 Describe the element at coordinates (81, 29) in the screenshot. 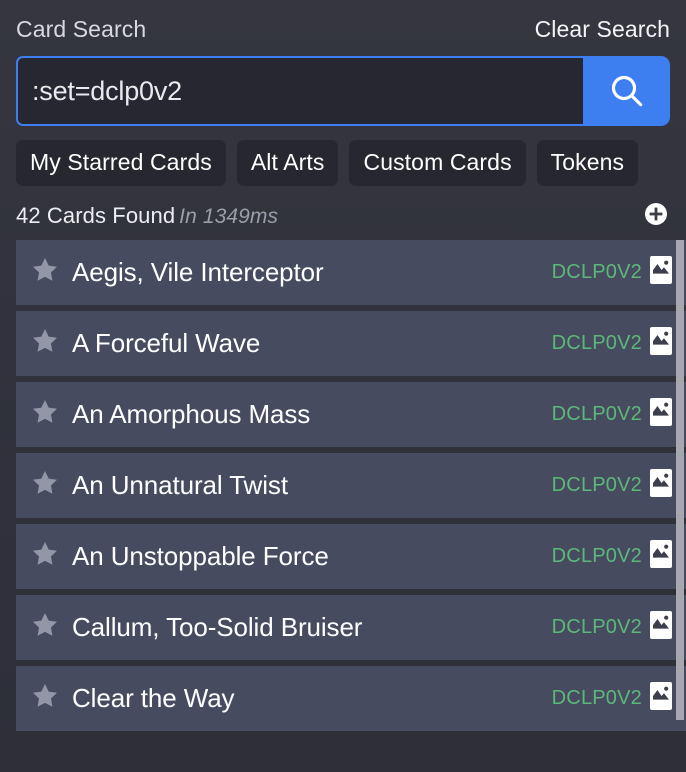

I see `page-title: Card Search` at that location.